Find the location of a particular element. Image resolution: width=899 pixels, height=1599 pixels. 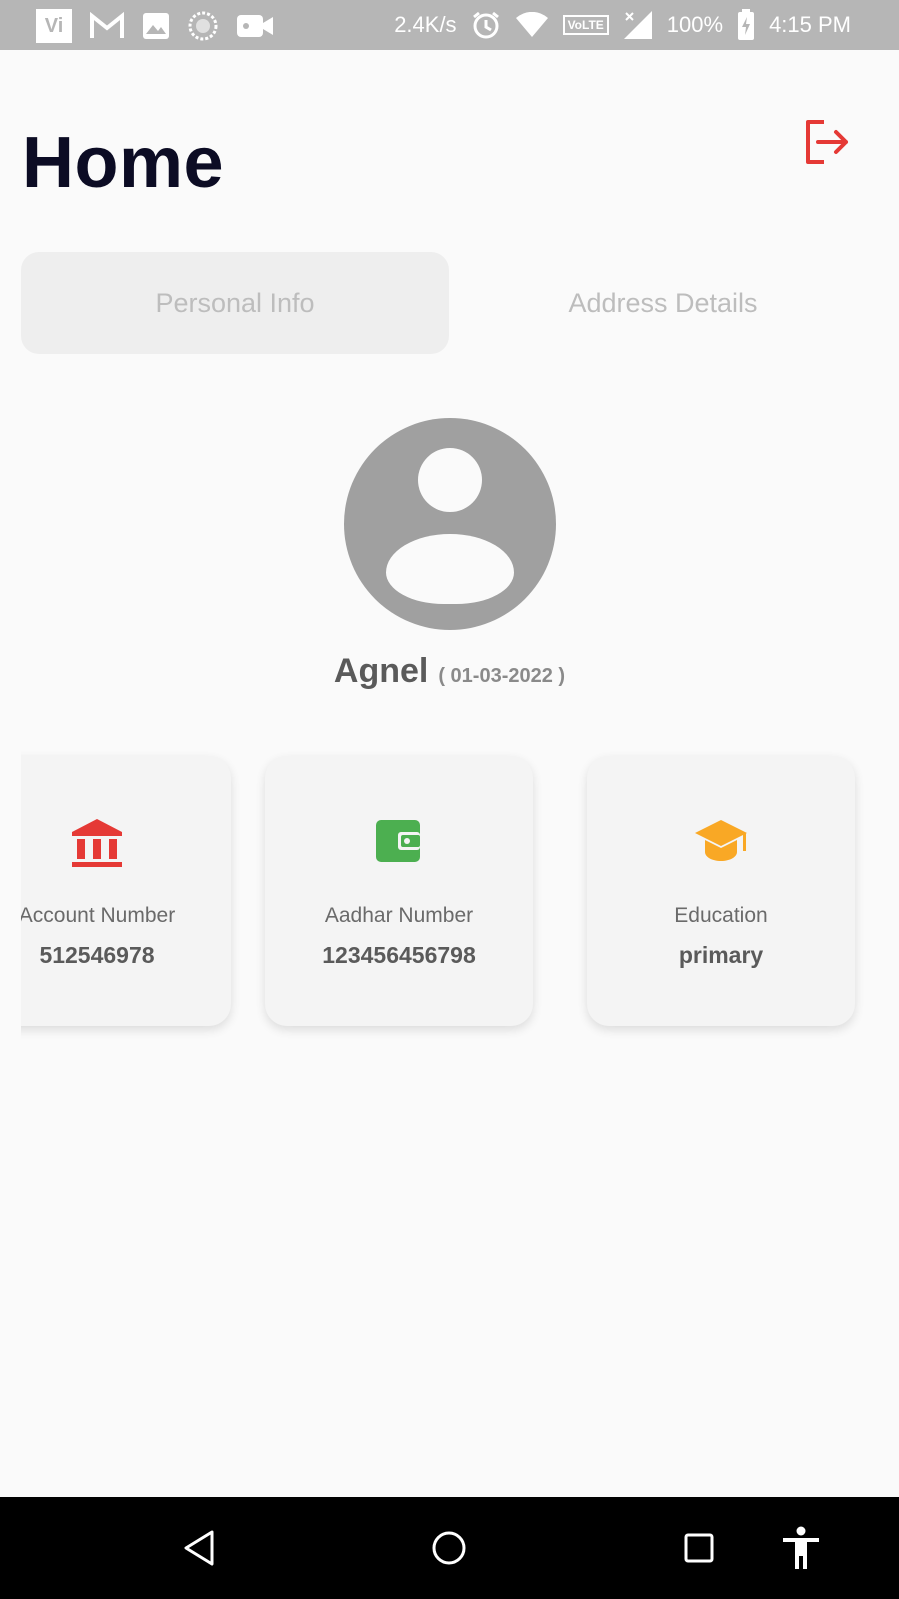

avatar-head is located at coordinates (450, 480).